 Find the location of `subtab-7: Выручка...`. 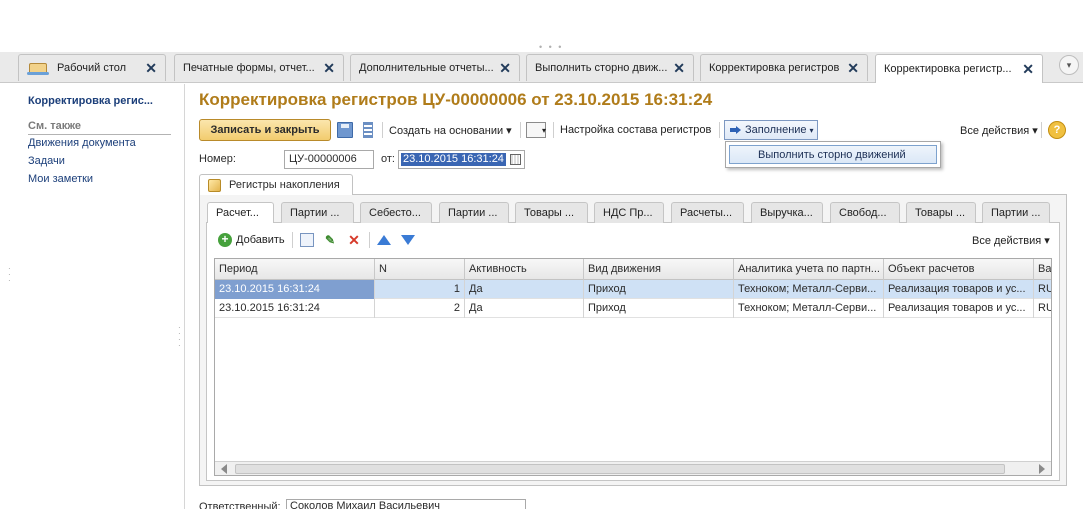

subtab-7: Выручка... is located at coordinates (787, 212).